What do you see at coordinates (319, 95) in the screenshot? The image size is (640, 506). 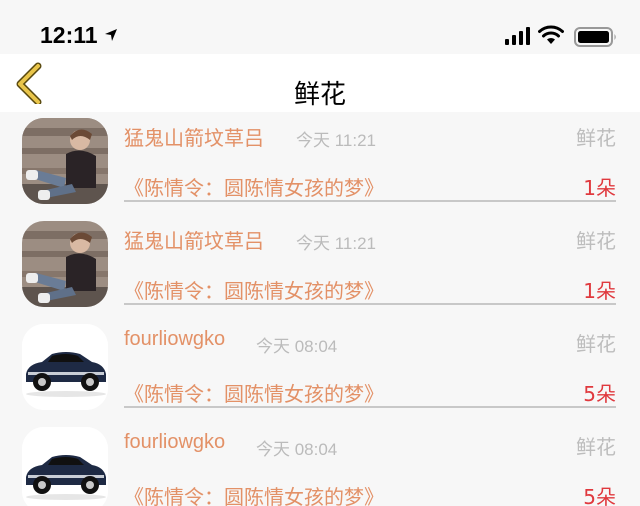 I see `page-title: 鲜花` at bounding box center [319, 95].